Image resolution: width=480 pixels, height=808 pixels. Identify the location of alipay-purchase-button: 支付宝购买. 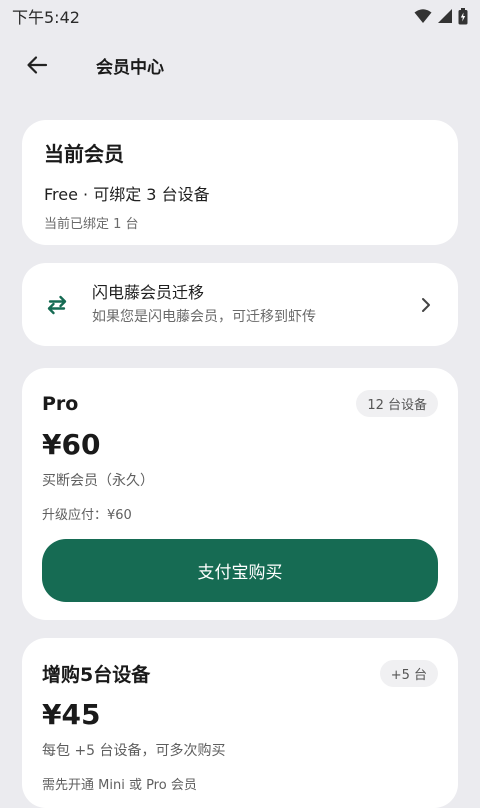
(240, 570).